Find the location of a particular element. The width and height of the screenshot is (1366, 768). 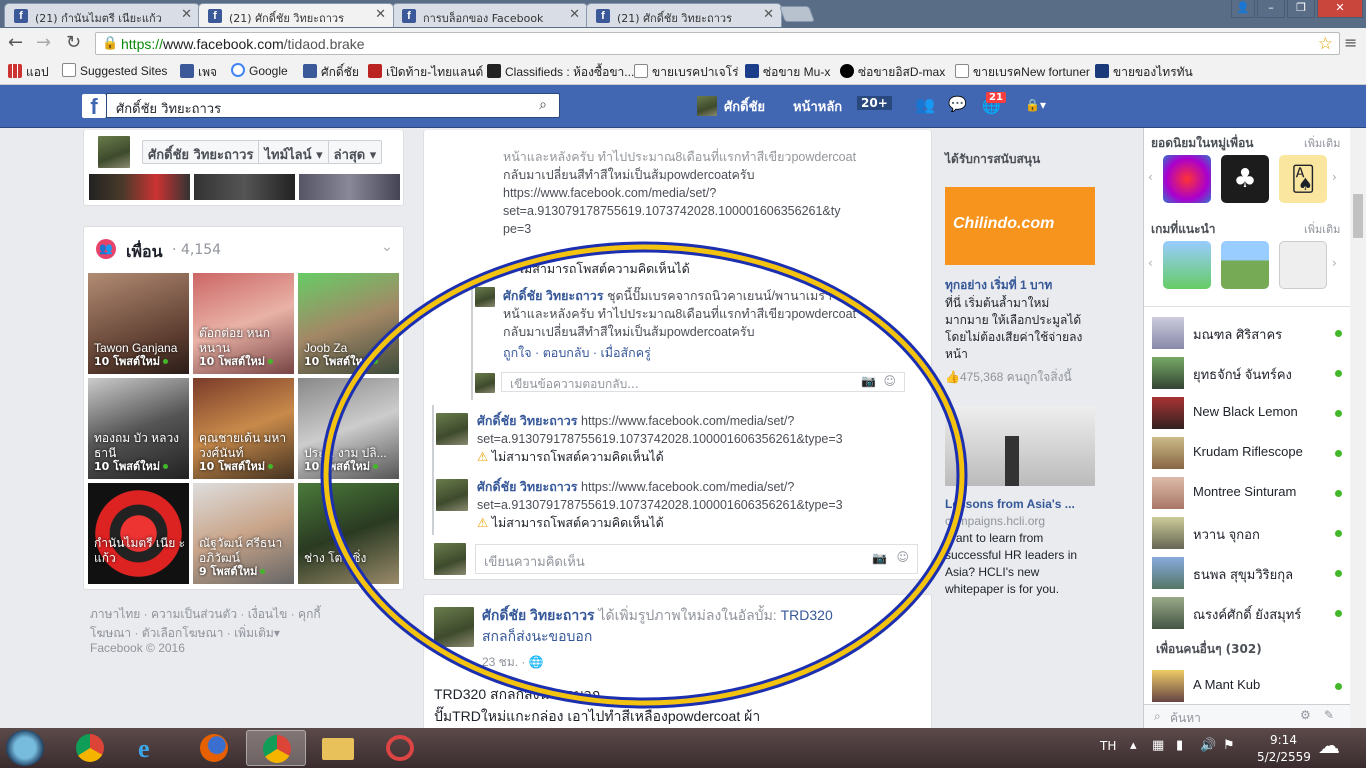

cards-game-icon: 🂡 is located at coordinates (1303, 179).